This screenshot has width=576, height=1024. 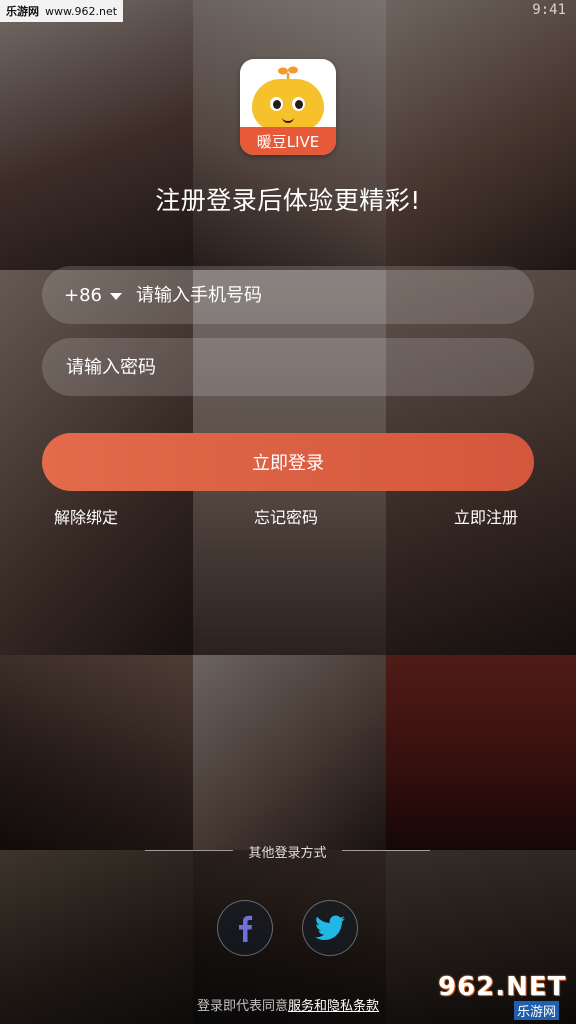 I want to click on login-button: 立即登录, so click(x=288, y=462).